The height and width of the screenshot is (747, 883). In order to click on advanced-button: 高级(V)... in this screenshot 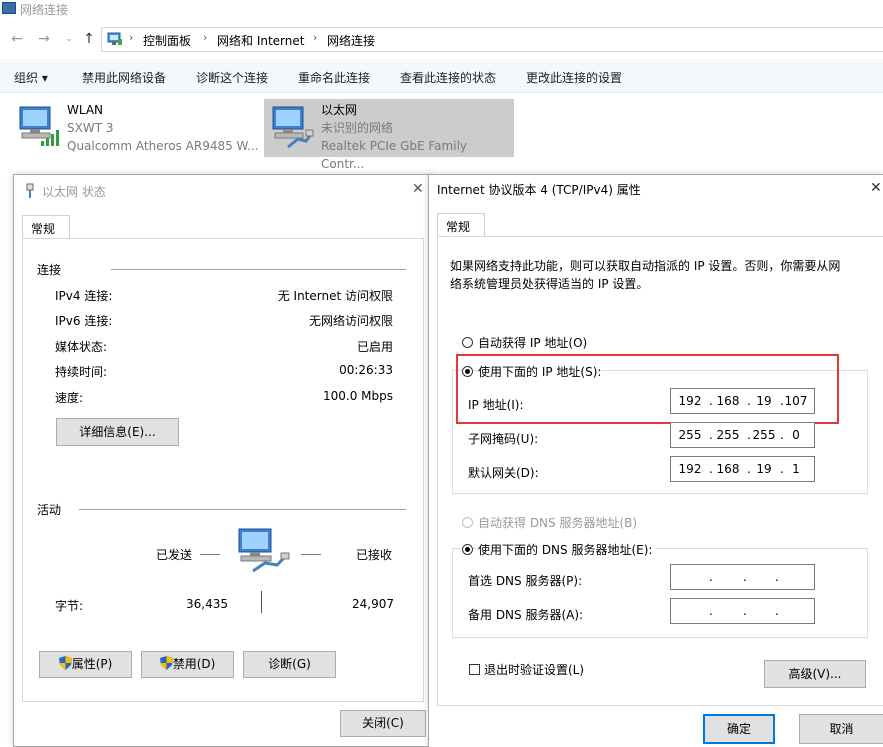, I will do `click(815, 674)`.